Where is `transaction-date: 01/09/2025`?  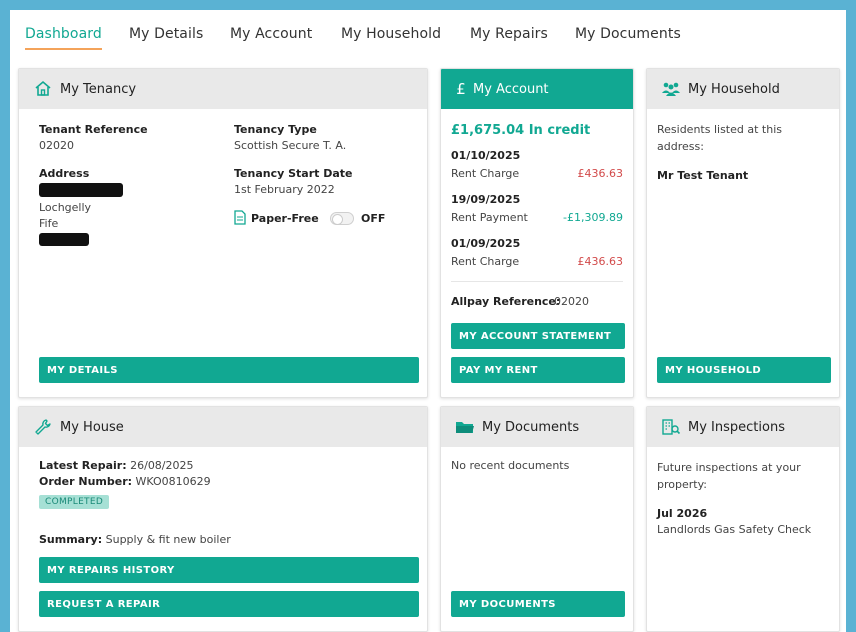
transaction-date: 01/09/2025 is located at coordinates (486, 243).